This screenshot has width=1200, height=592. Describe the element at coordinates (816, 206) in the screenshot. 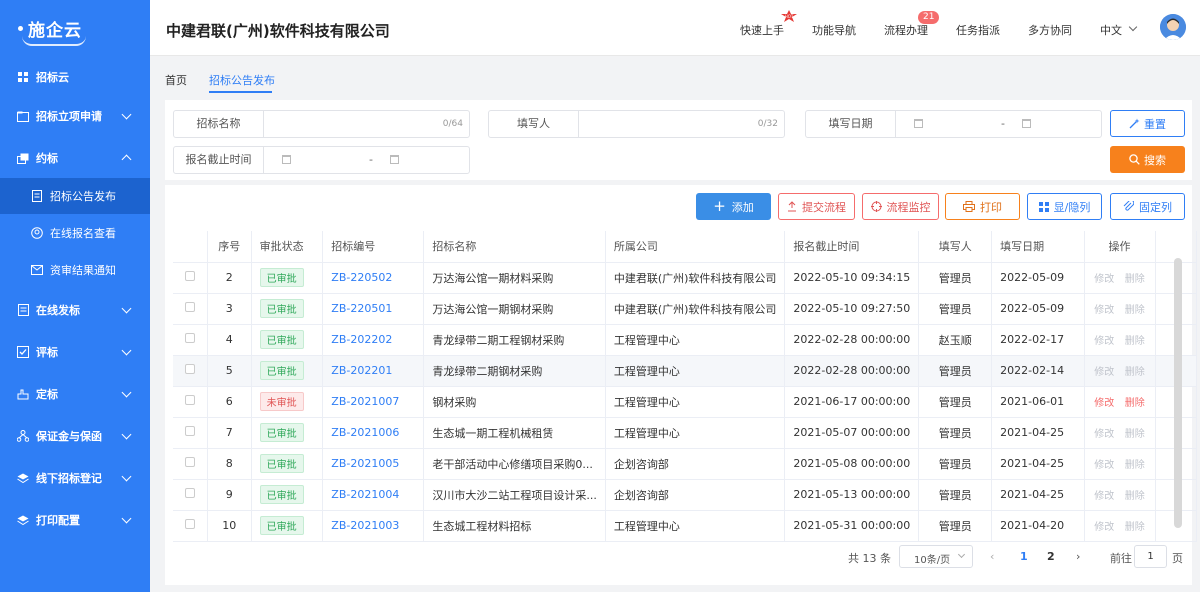

I see `submit-process-button: 提交流程` at that location.